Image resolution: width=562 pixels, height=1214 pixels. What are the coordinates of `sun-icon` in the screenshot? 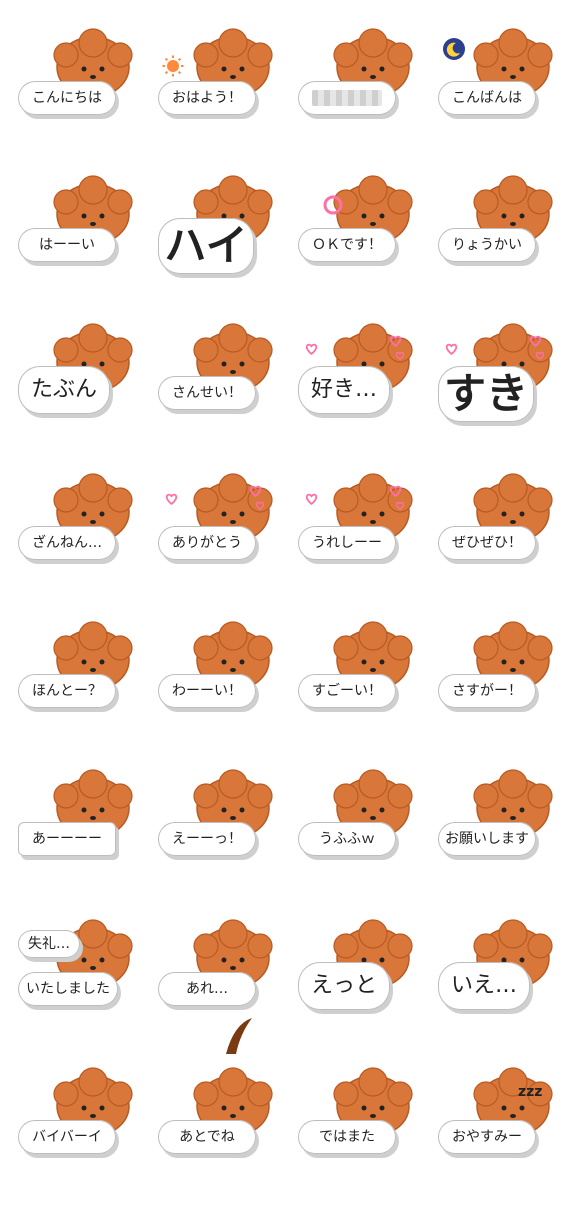 It's located at (173, 66).